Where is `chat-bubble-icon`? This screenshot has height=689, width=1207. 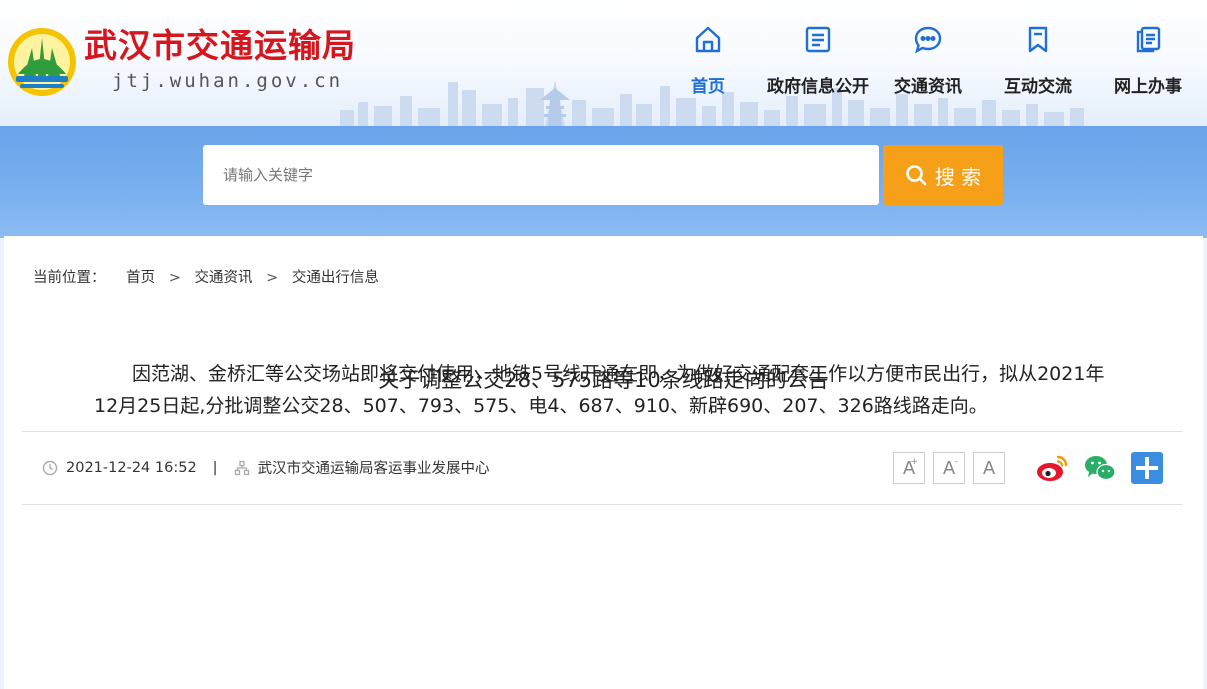 chat-bubble-icon is located at coordinates (928, 40).